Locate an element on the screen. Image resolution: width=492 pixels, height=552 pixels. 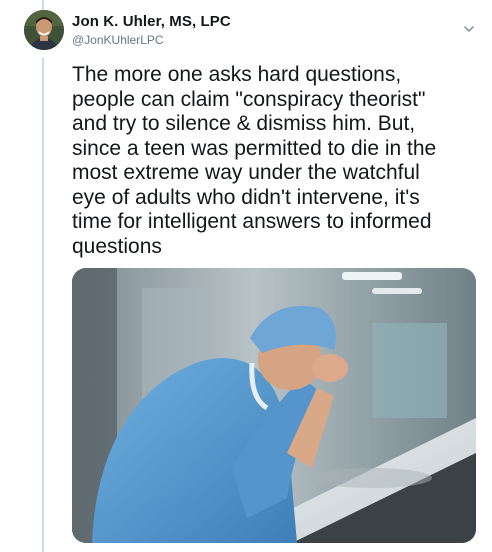
author-name: Jon K. Uhler, MS, LPC is located at coordinates (151, 21).